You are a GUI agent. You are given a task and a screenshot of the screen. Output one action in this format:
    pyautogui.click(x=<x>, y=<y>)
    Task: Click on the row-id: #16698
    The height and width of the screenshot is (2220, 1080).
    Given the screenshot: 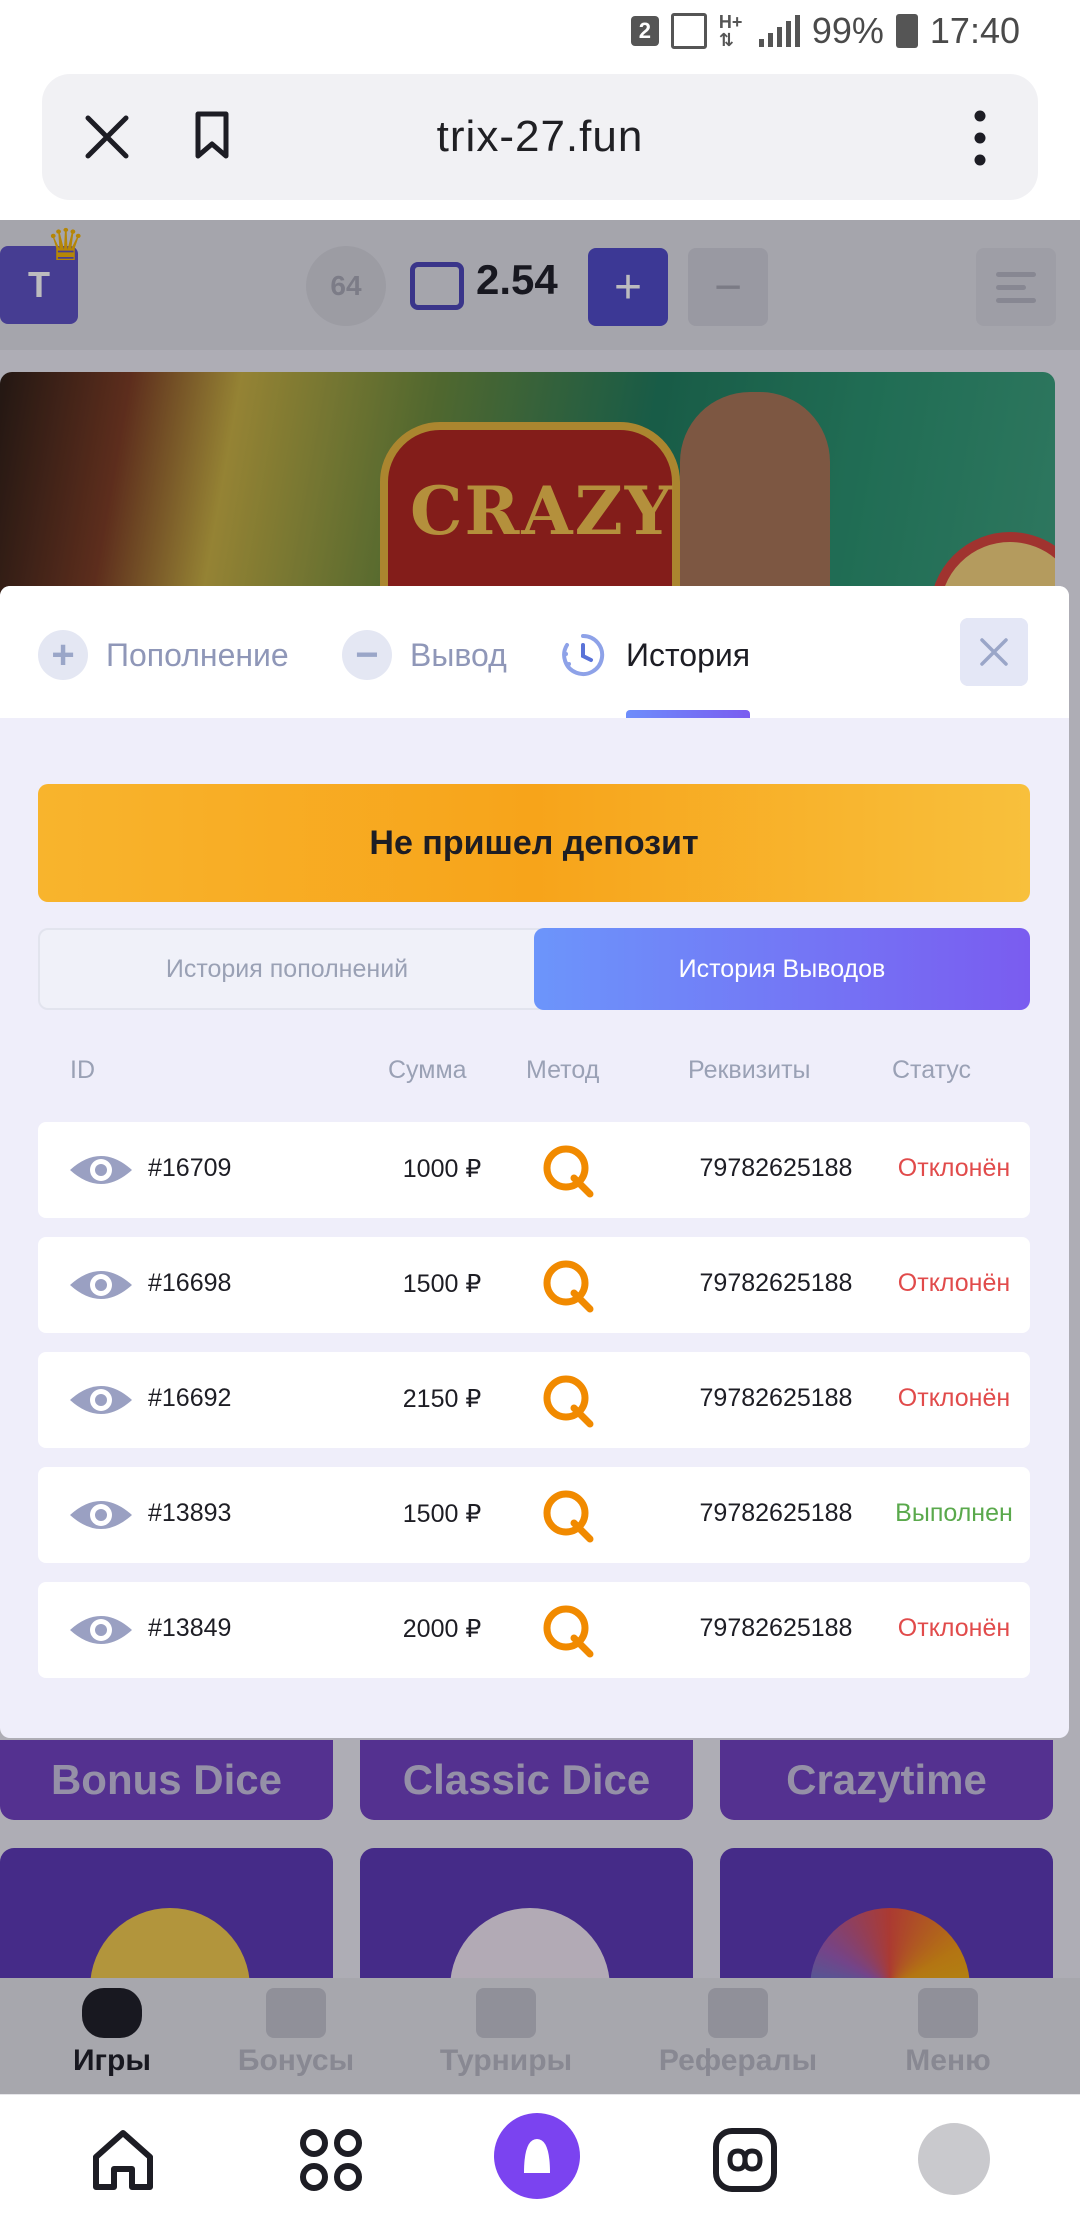 What is the action you would take?
    pyautogui.click(x=190, y=1283)
    